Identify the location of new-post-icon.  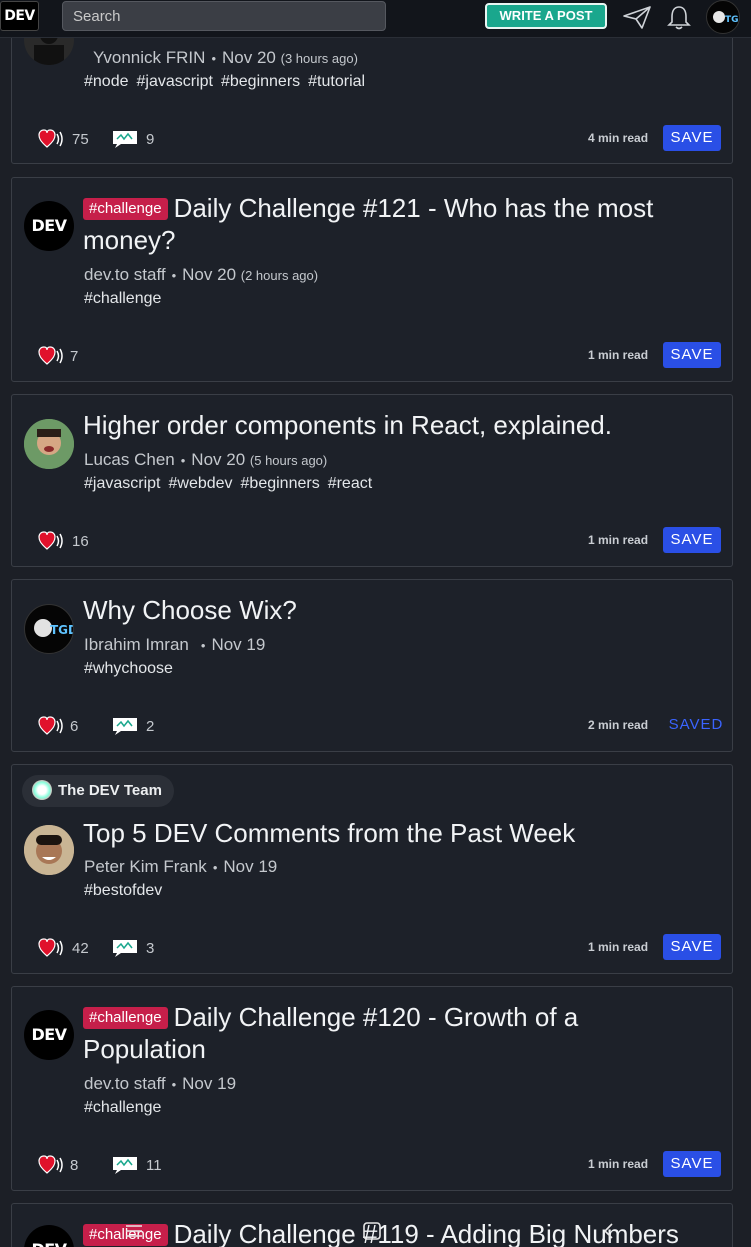
(372, 1231).